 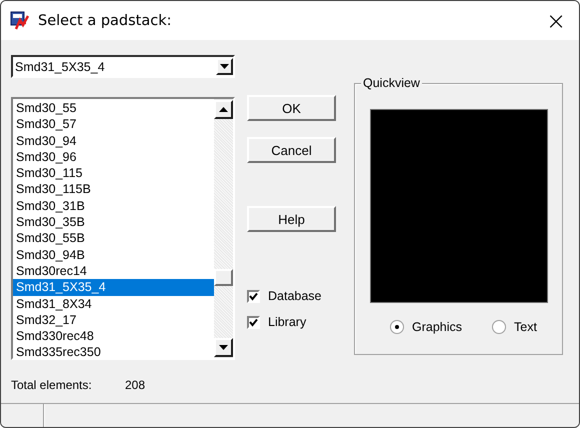 What do you see at coordinates (437, 327) in the screenshot?
I see `radio-label: Graphics` at bounding box center [437, 327].